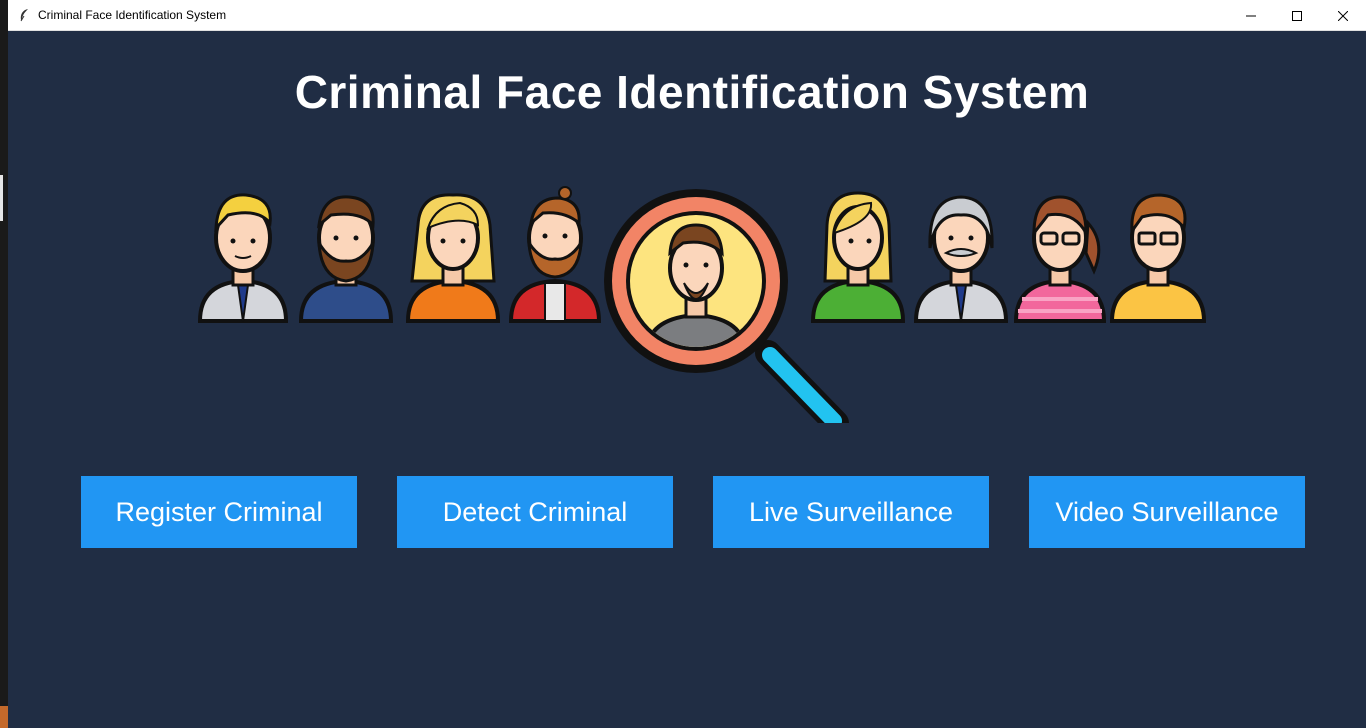  I want to click on detect-criminal-button: Detect Criminal, so click(535, 512).